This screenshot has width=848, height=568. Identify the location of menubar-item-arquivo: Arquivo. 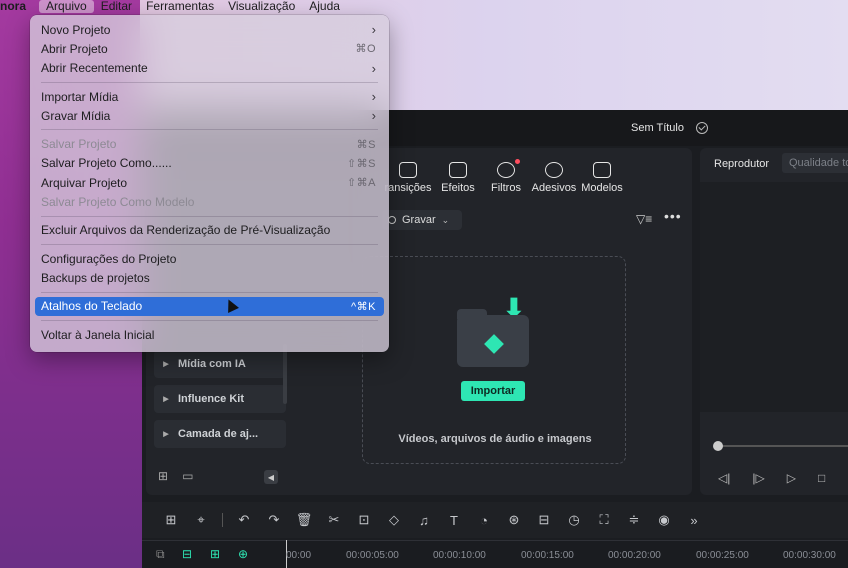
(66, 6).